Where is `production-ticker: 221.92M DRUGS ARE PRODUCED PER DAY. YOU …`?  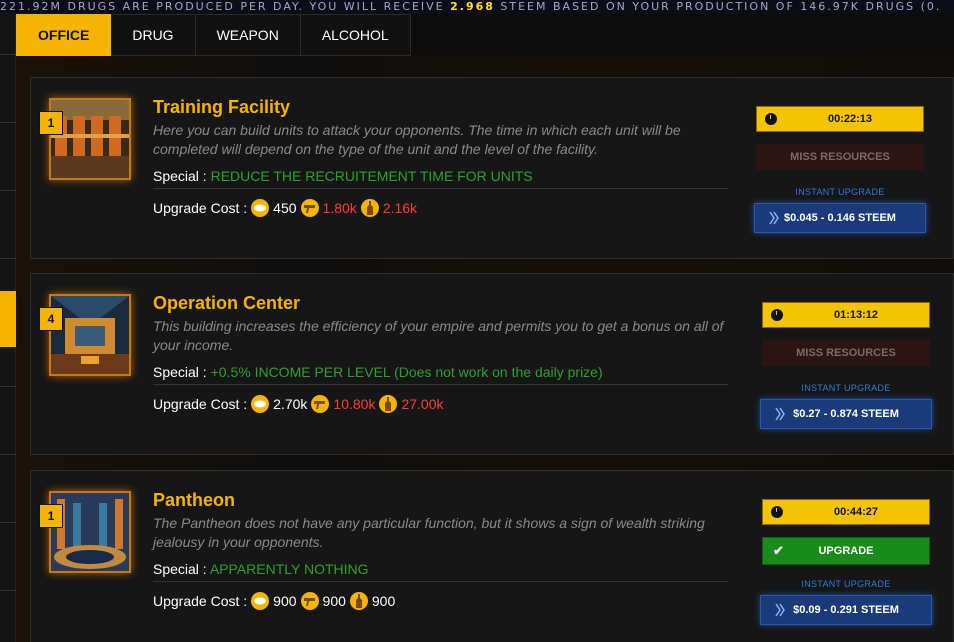
production-ticker: 221.92M DRUGS ARE PRODUCED PER DAY. YOU … is located at coordinates (477, 7).